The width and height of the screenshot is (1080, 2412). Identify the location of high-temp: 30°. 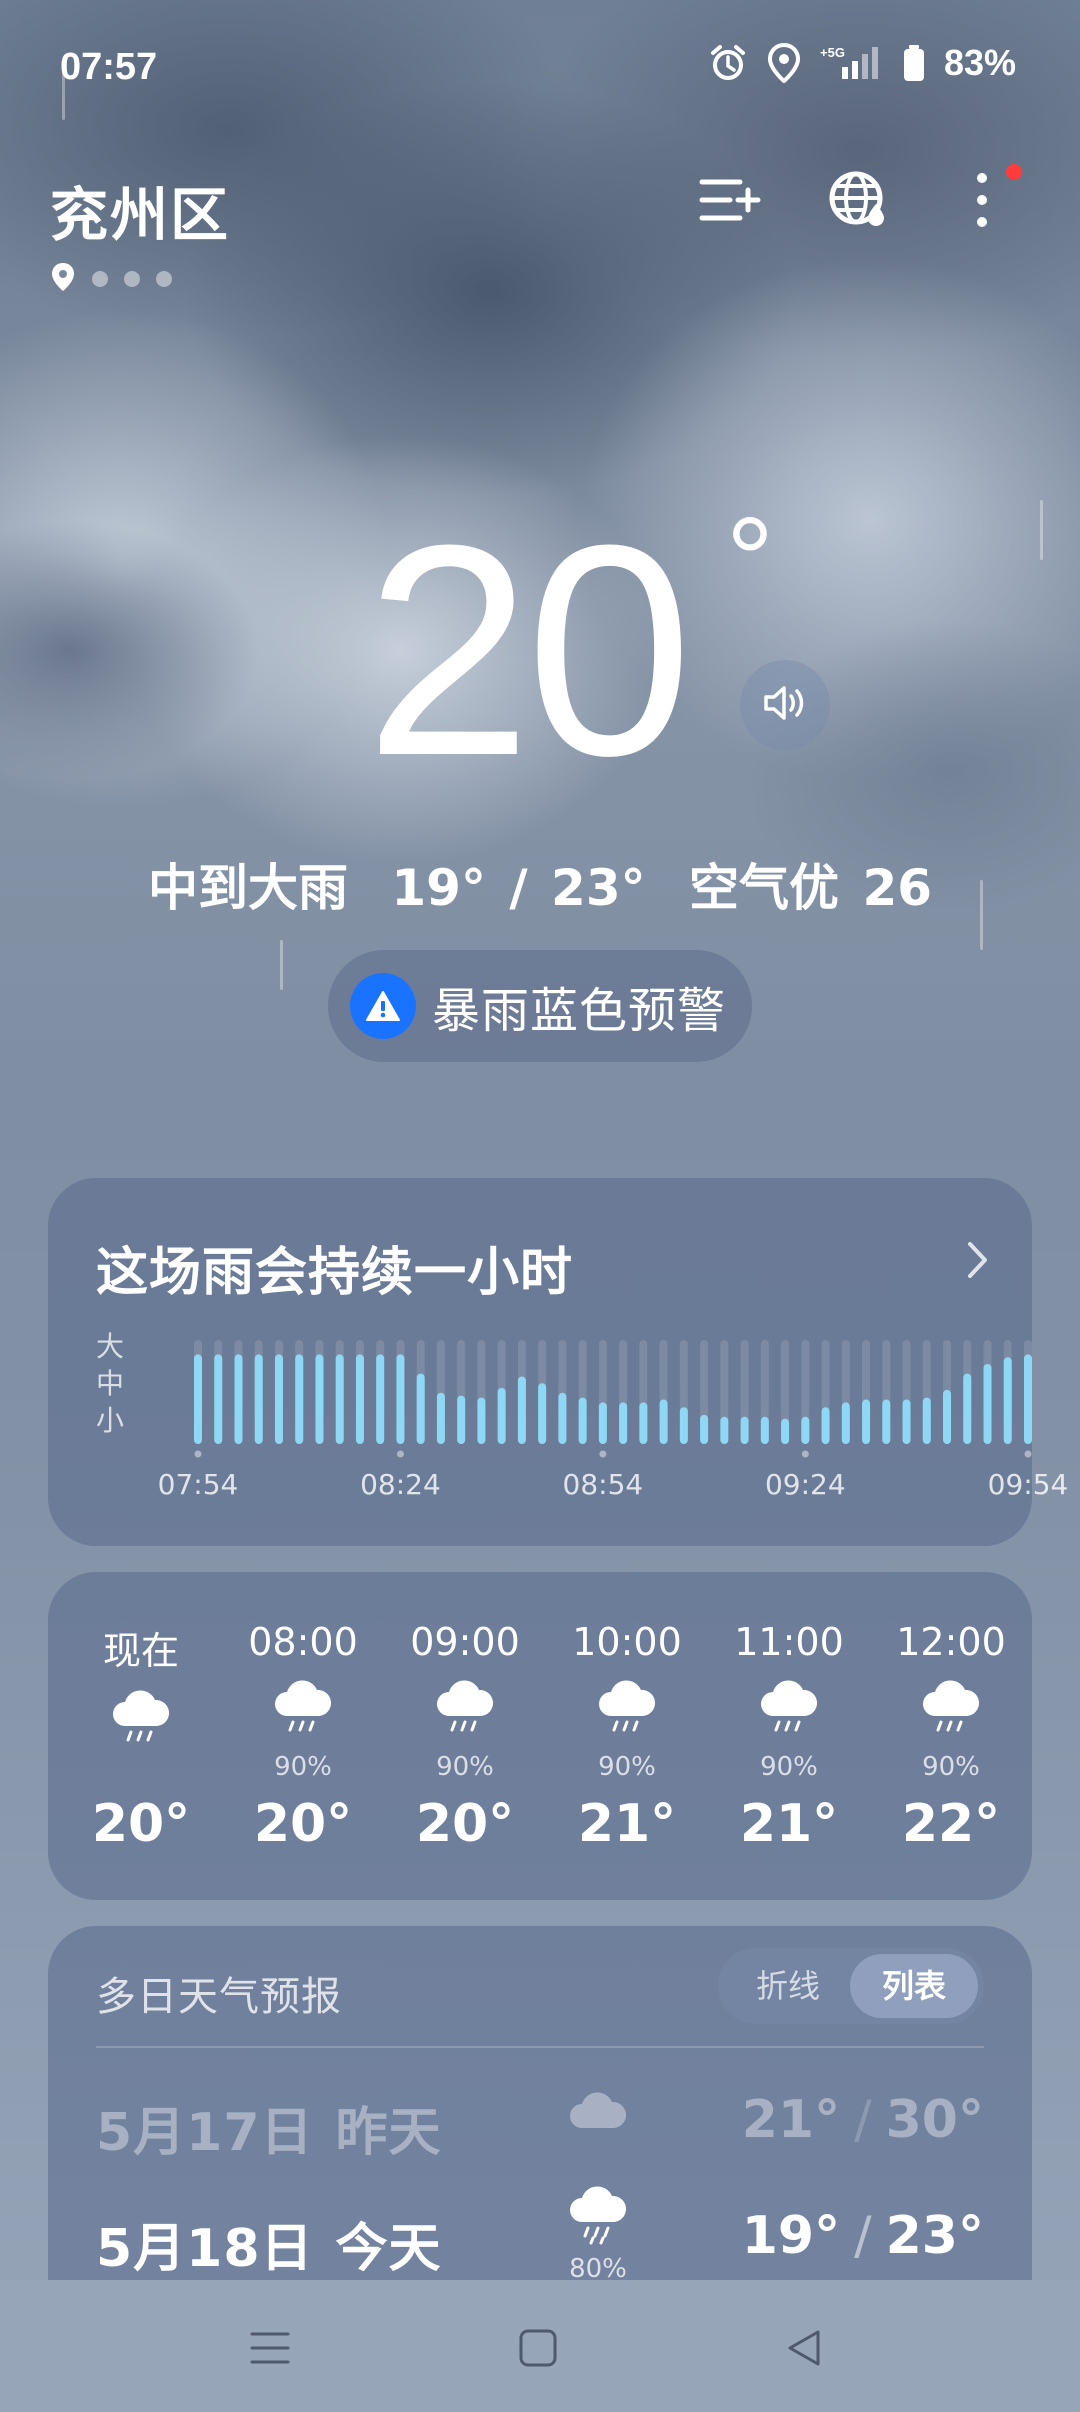
(934, 2120).